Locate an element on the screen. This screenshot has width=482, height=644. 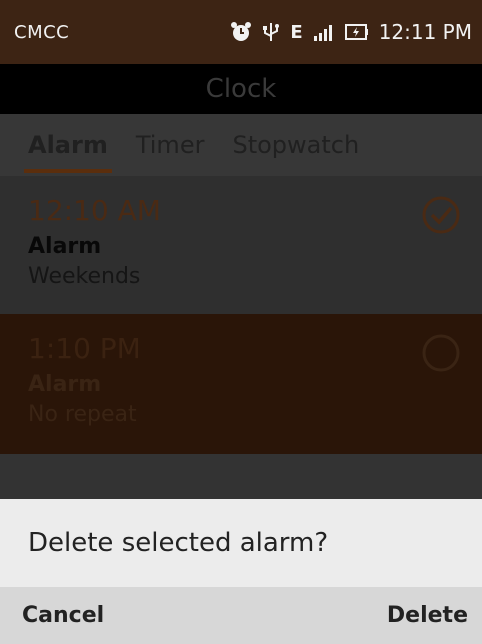
signal-icon is located at coordinates (324, 32).